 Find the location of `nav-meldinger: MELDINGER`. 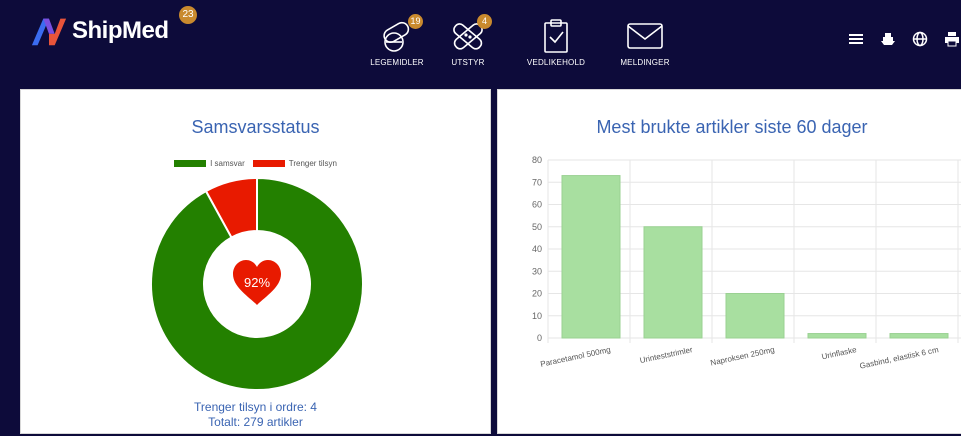

nav-meldinger: MELDINGER is located at coordinates (645, 42).